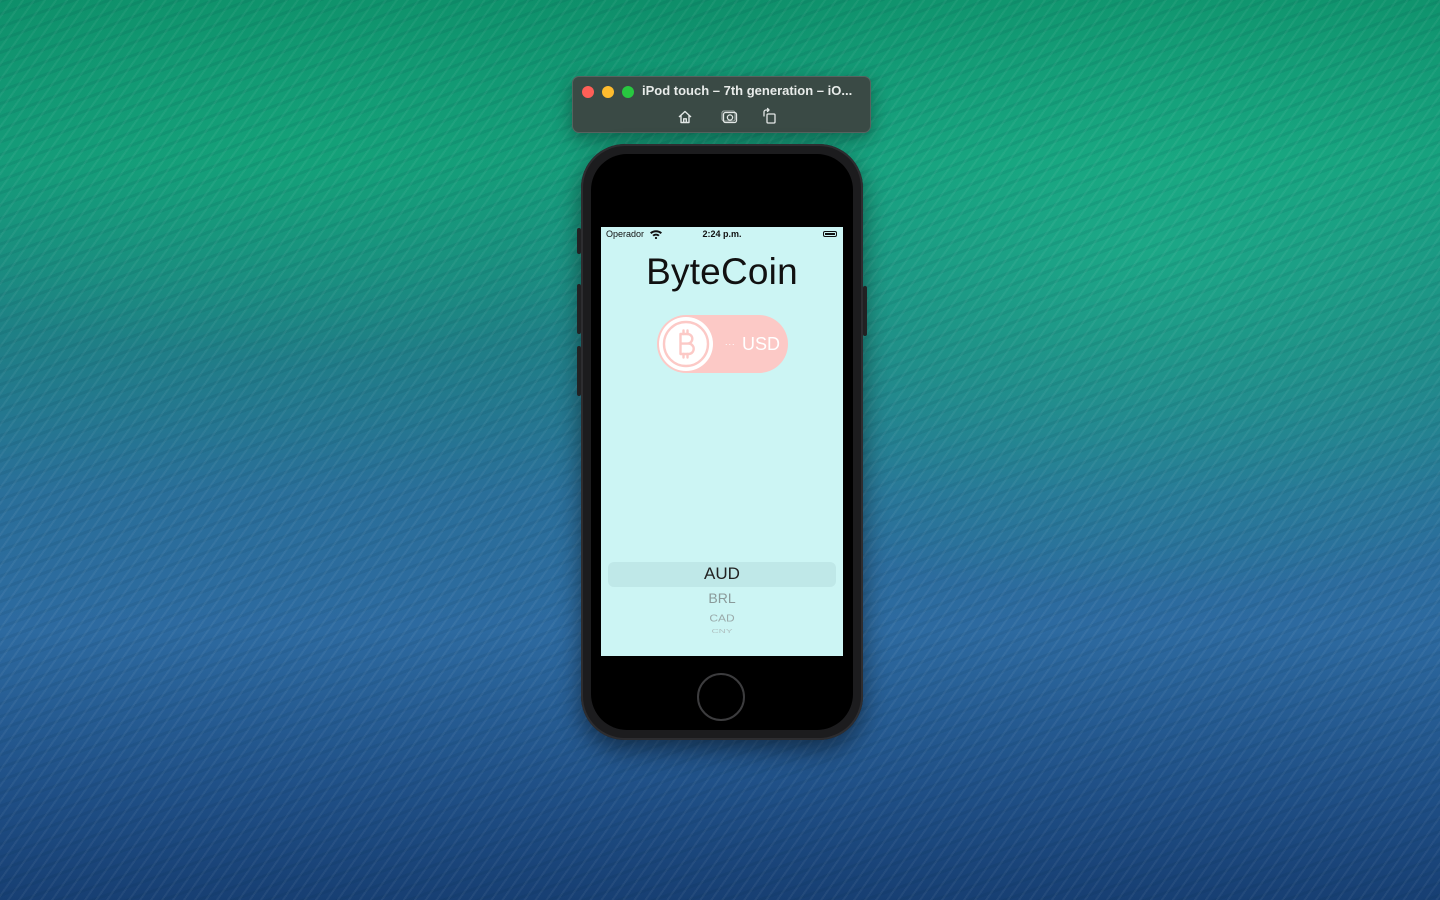  Describe the element at coordinates (685, 117) in the screenshot. I see `home-icon` at that location.